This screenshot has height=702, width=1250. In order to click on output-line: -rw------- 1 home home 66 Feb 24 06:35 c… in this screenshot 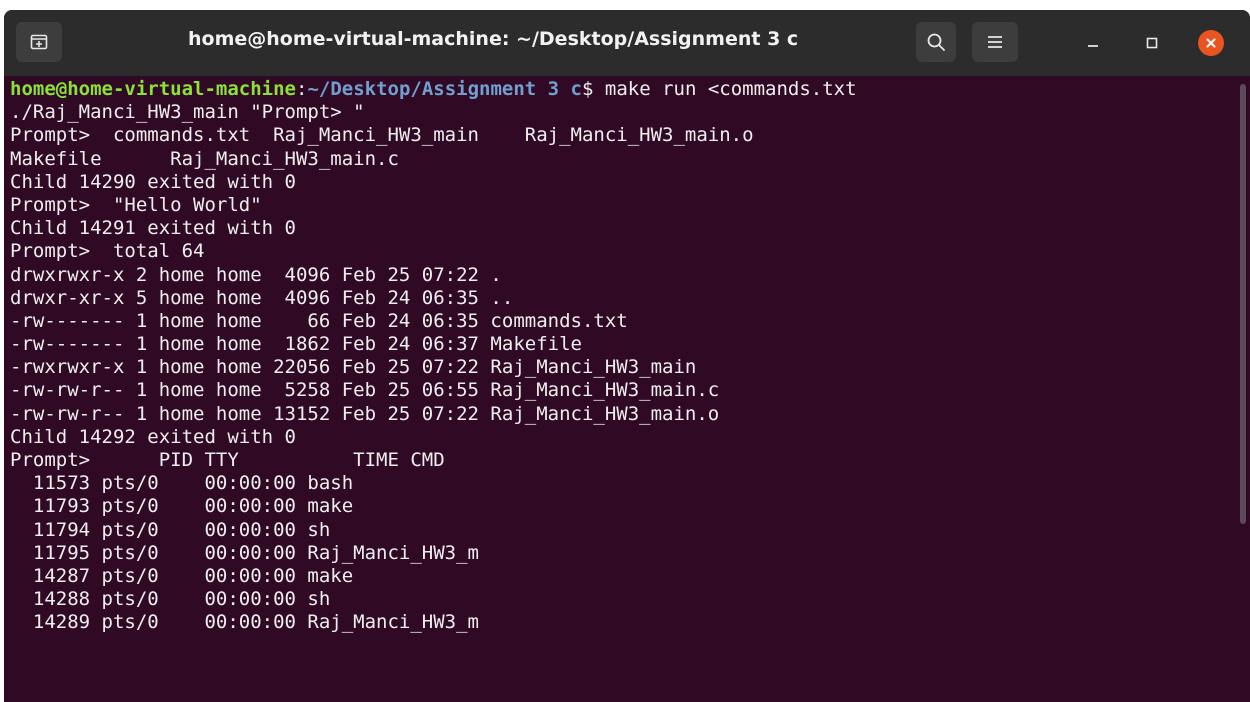, I will do `click(319, 320)`.